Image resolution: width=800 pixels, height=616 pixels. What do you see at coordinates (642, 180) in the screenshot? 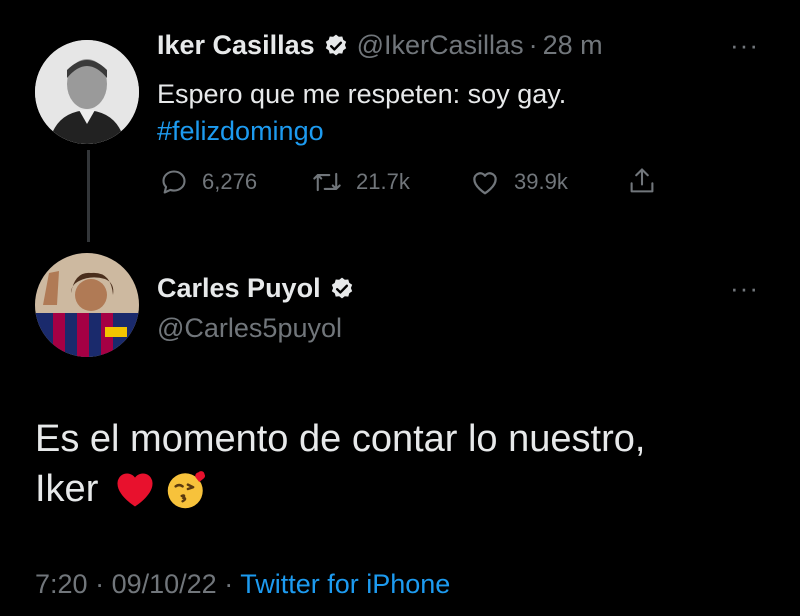
I see `share-icon` at bounding box center [642, 180].